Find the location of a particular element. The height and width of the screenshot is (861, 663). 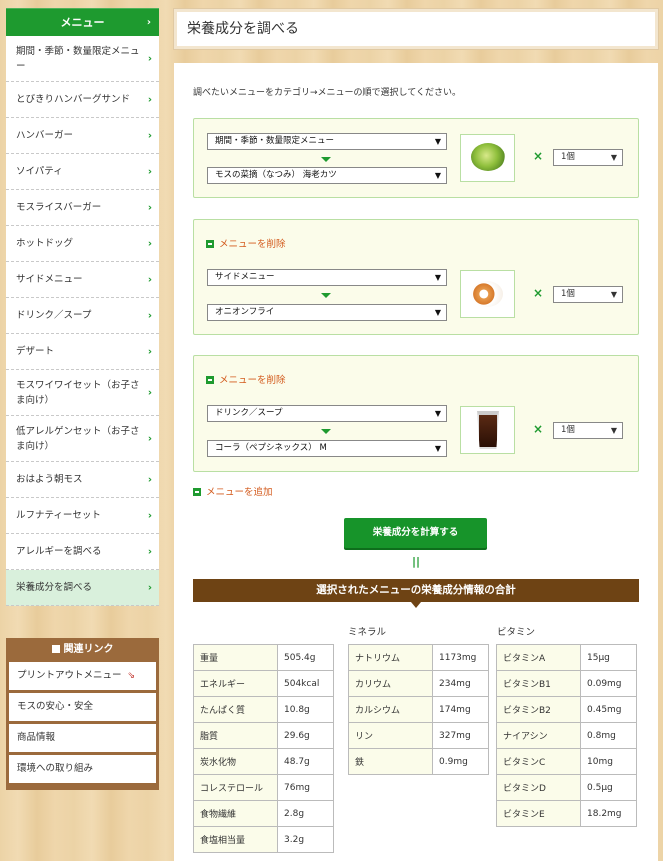

sidebar-item-side: サイドメニュー › is located at coordinates (82, 280).